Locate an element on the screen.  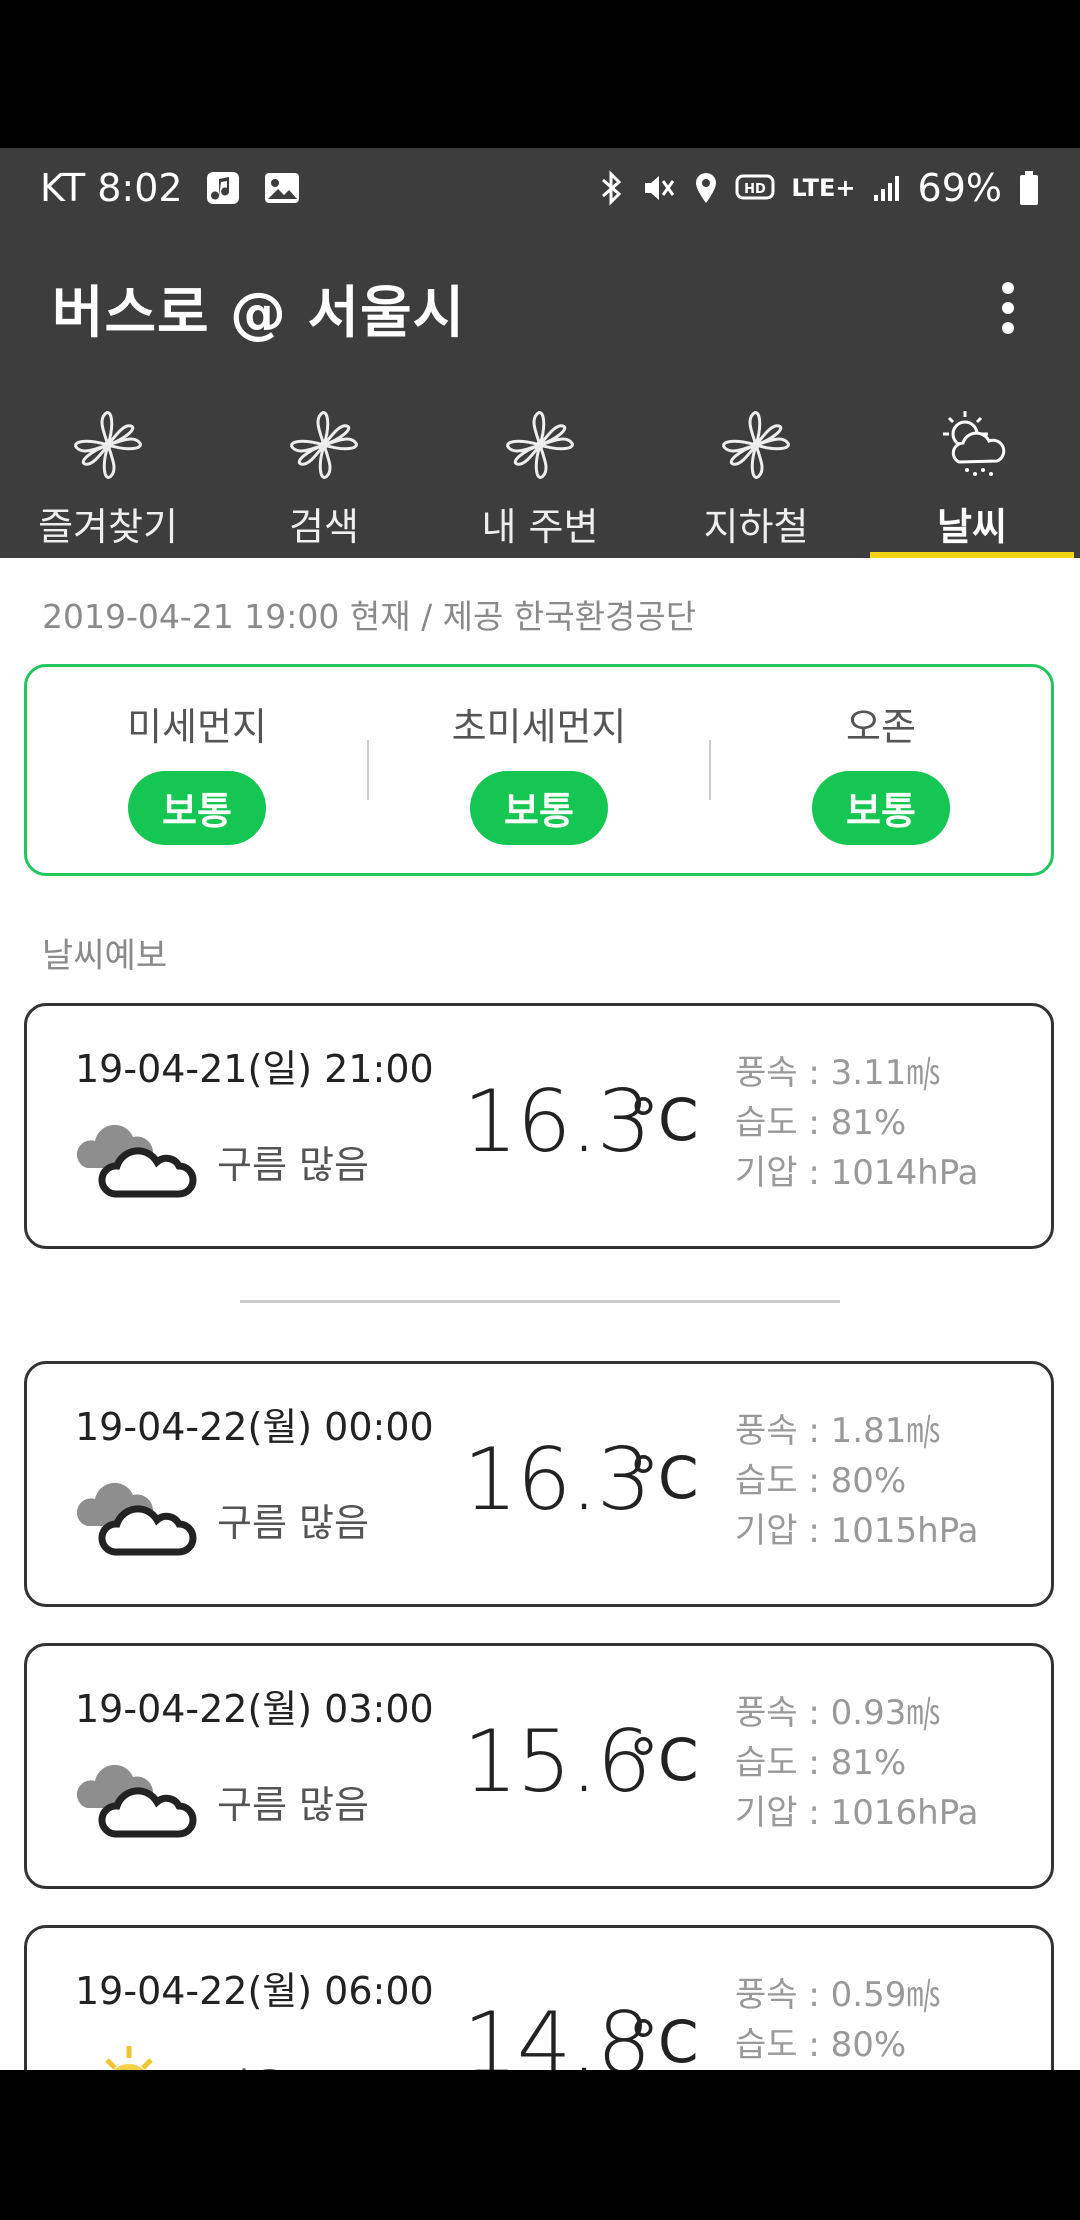
mute-icon is located at coordinates (659, 188).